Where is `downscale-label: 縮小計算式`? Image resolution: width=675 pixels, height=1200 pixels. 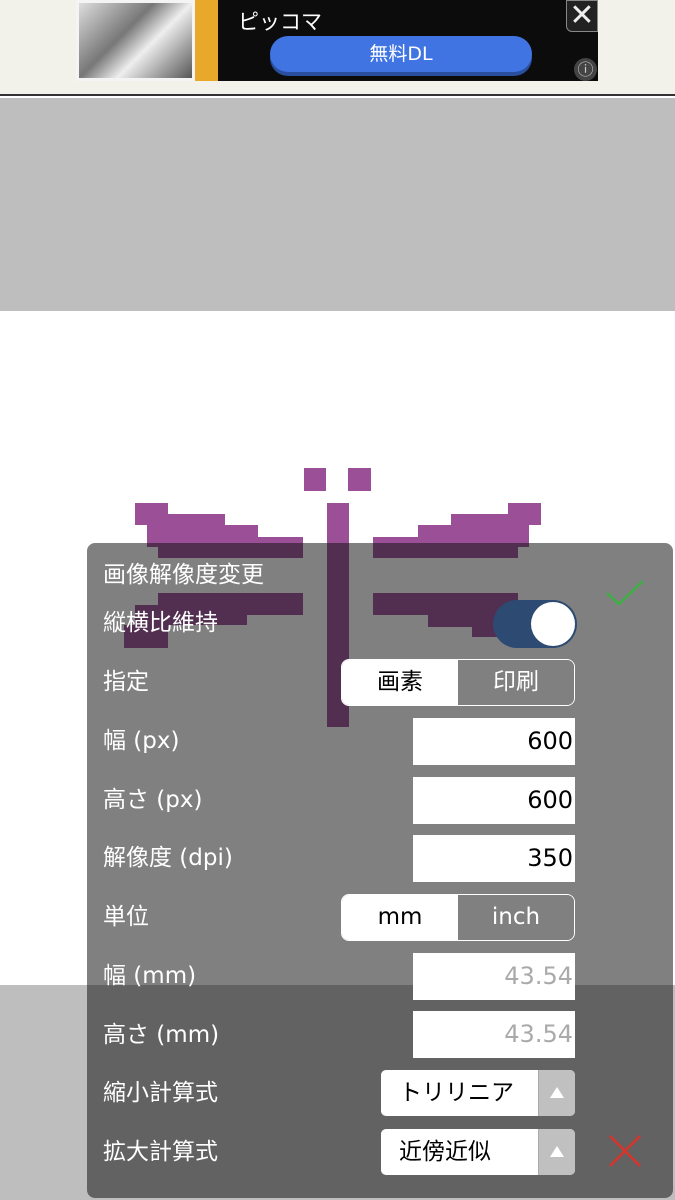
downscale-label: 縮小計算式 is located at coordinates (160, 1093).